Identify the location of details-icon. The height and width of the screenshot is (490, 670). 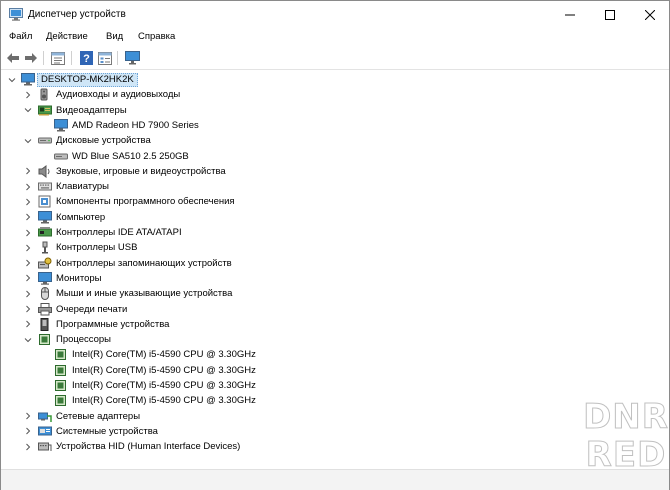
(105, 58).